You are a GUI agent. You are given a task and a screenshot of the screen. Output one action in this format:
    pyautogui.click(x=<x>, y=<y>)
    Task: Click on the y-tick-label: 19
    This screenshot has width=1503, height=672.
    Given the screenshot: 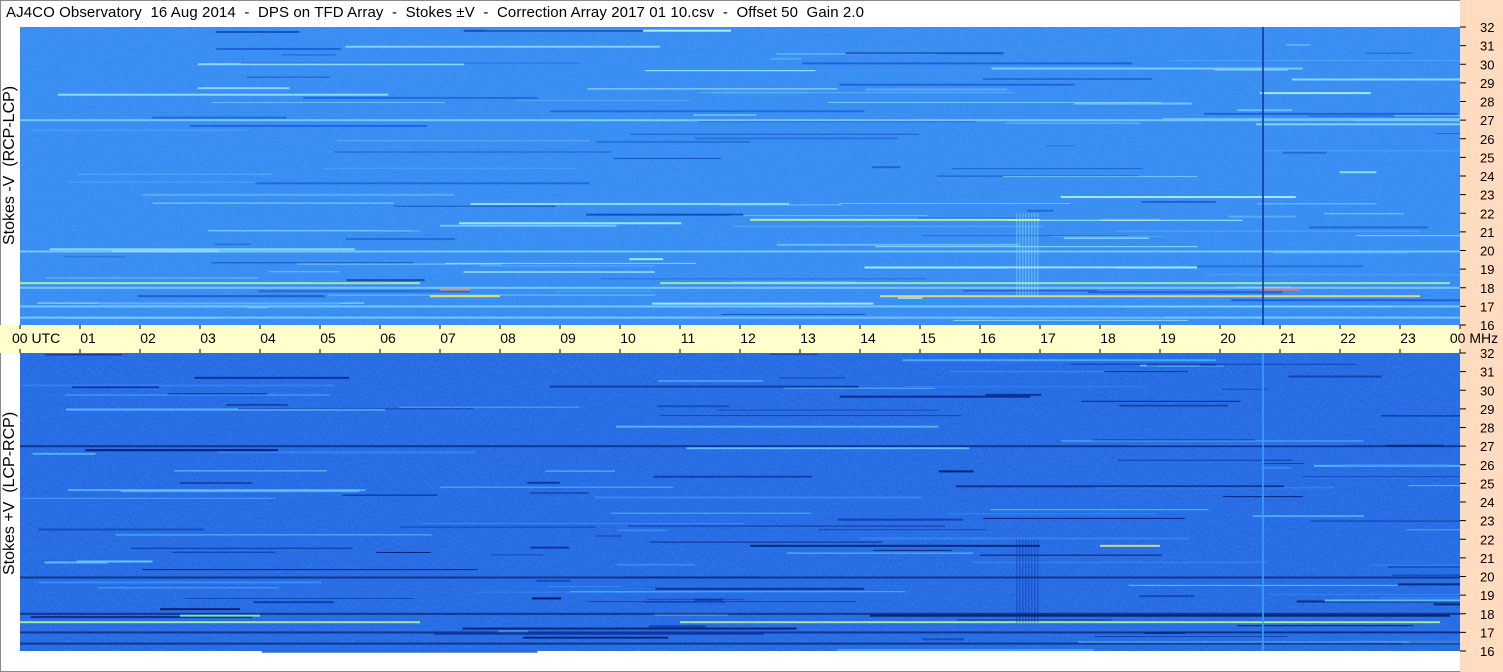 What is the action you would take?
    pyautogui.click(x=1487, y=595)
    